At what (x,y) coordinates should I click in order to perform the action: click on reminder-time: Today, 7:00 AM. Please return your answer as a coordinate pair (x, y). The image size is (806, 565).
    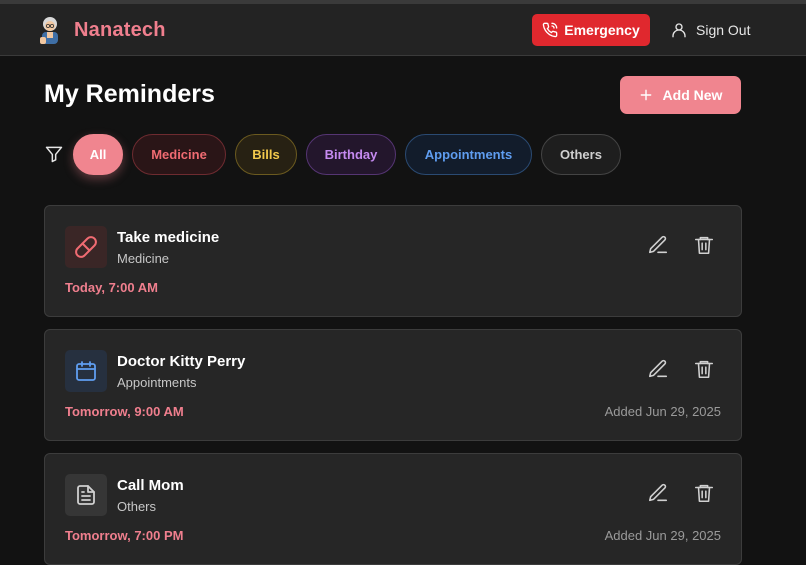
    Looking at the image, I should click on (111, 287).